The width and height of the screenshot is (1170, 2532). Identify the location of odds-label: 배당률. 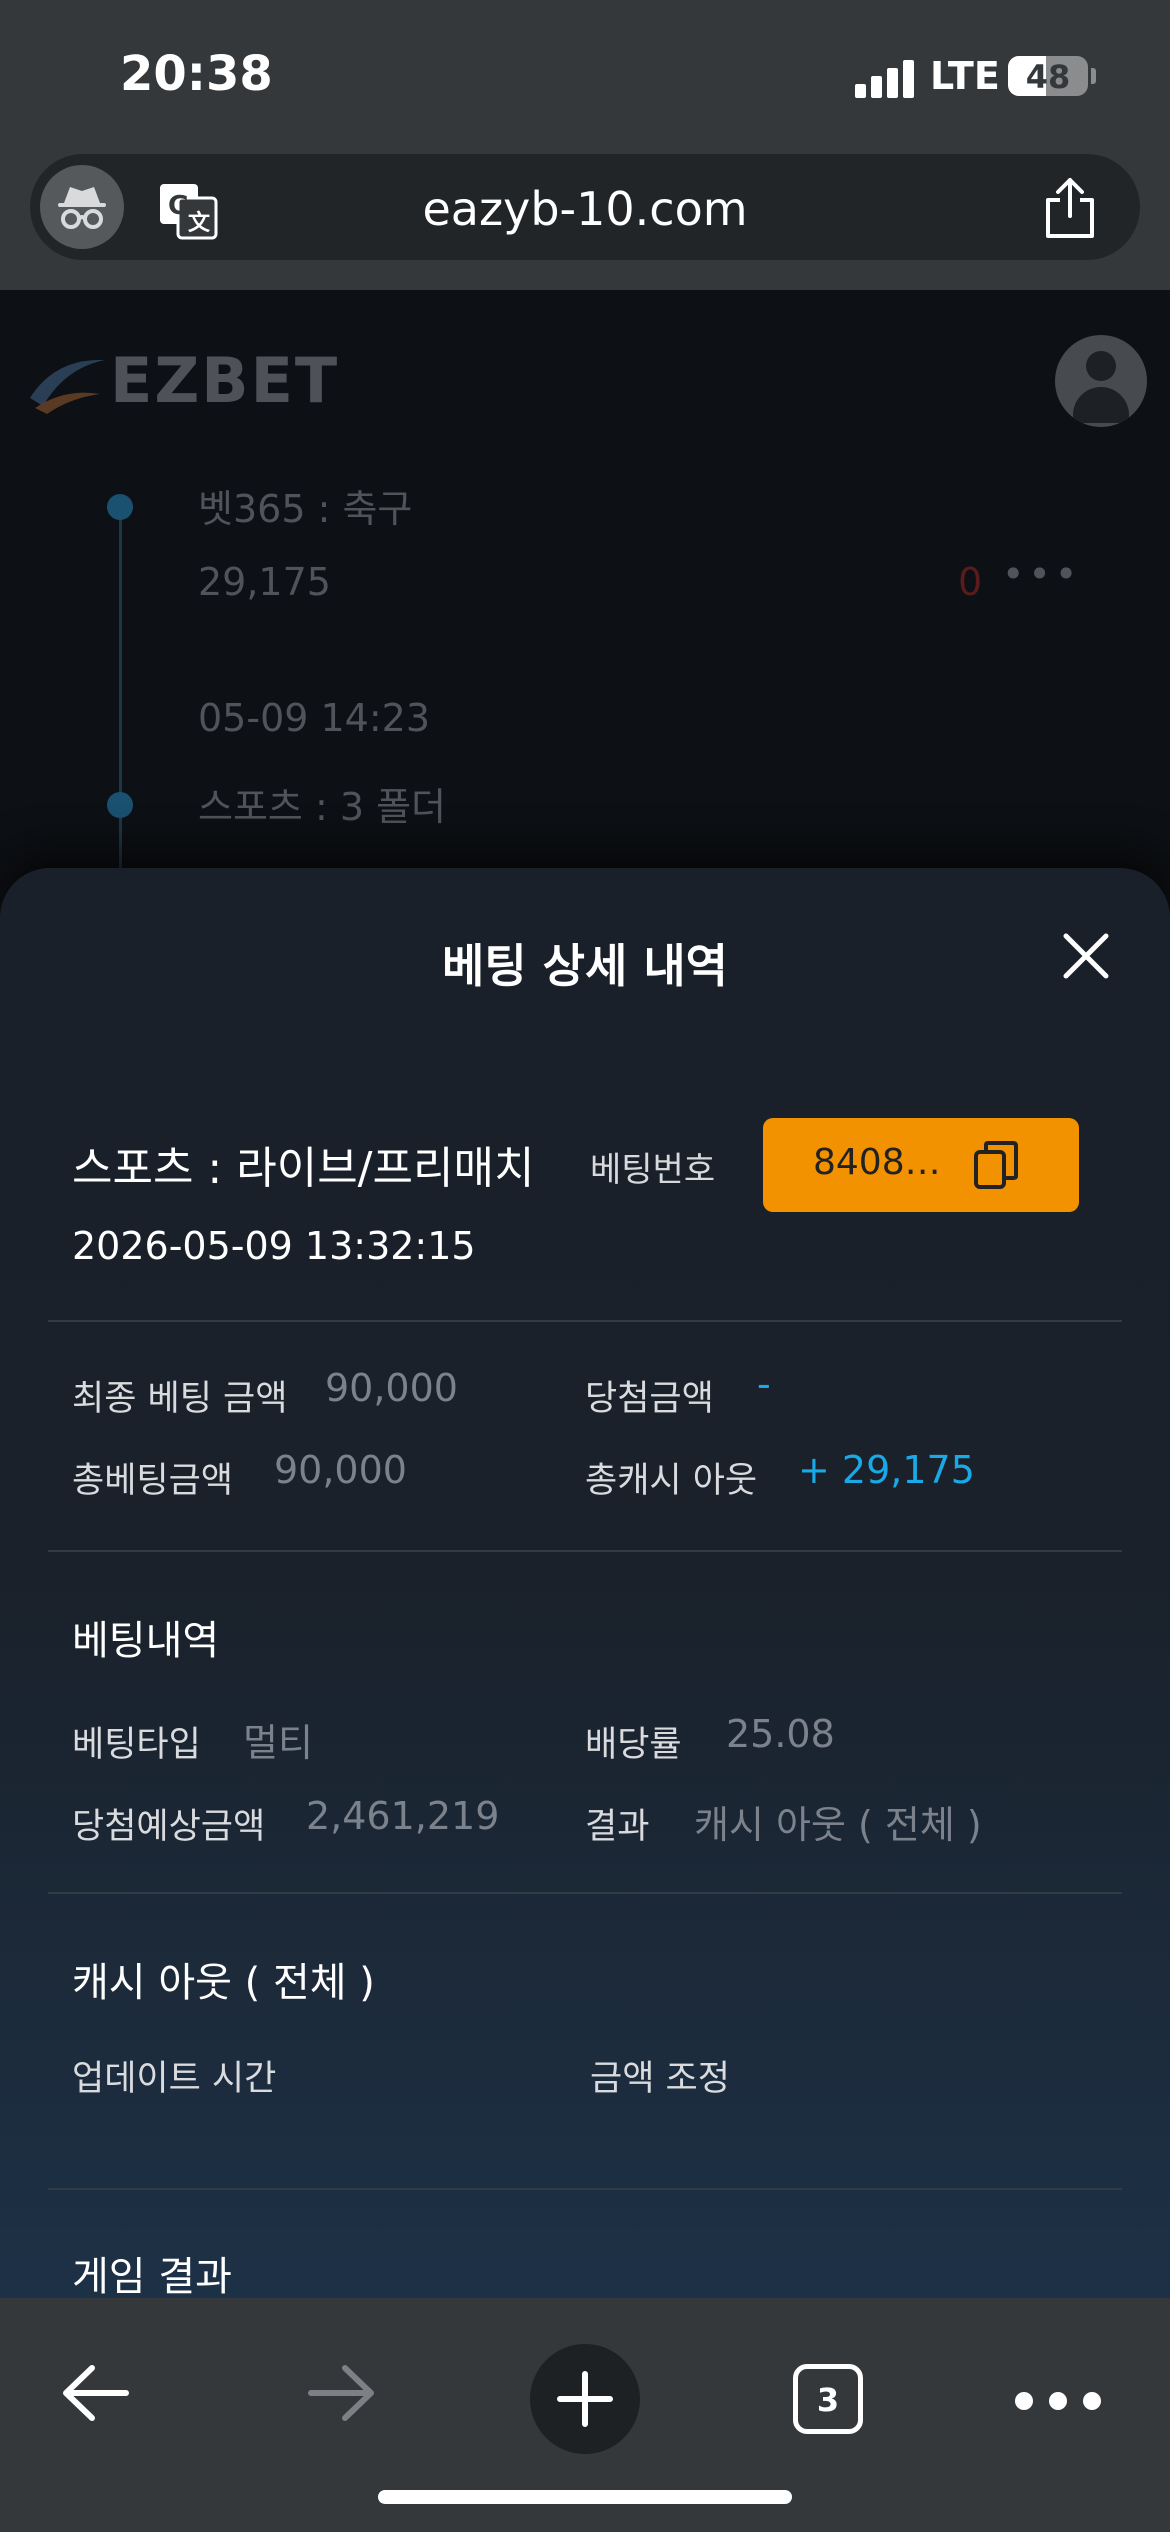
(633, 1745).